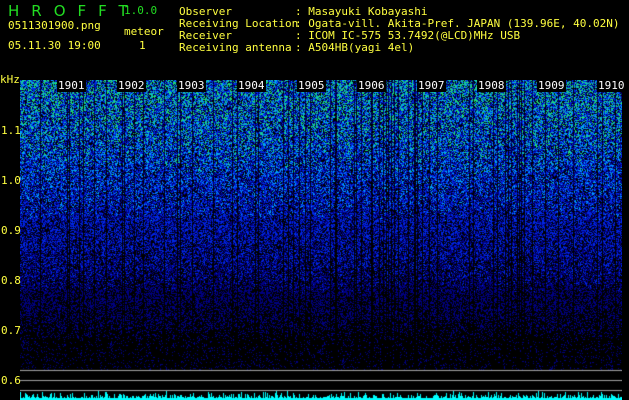  I want to click on meteor-label: meteor, so click(144, 31).